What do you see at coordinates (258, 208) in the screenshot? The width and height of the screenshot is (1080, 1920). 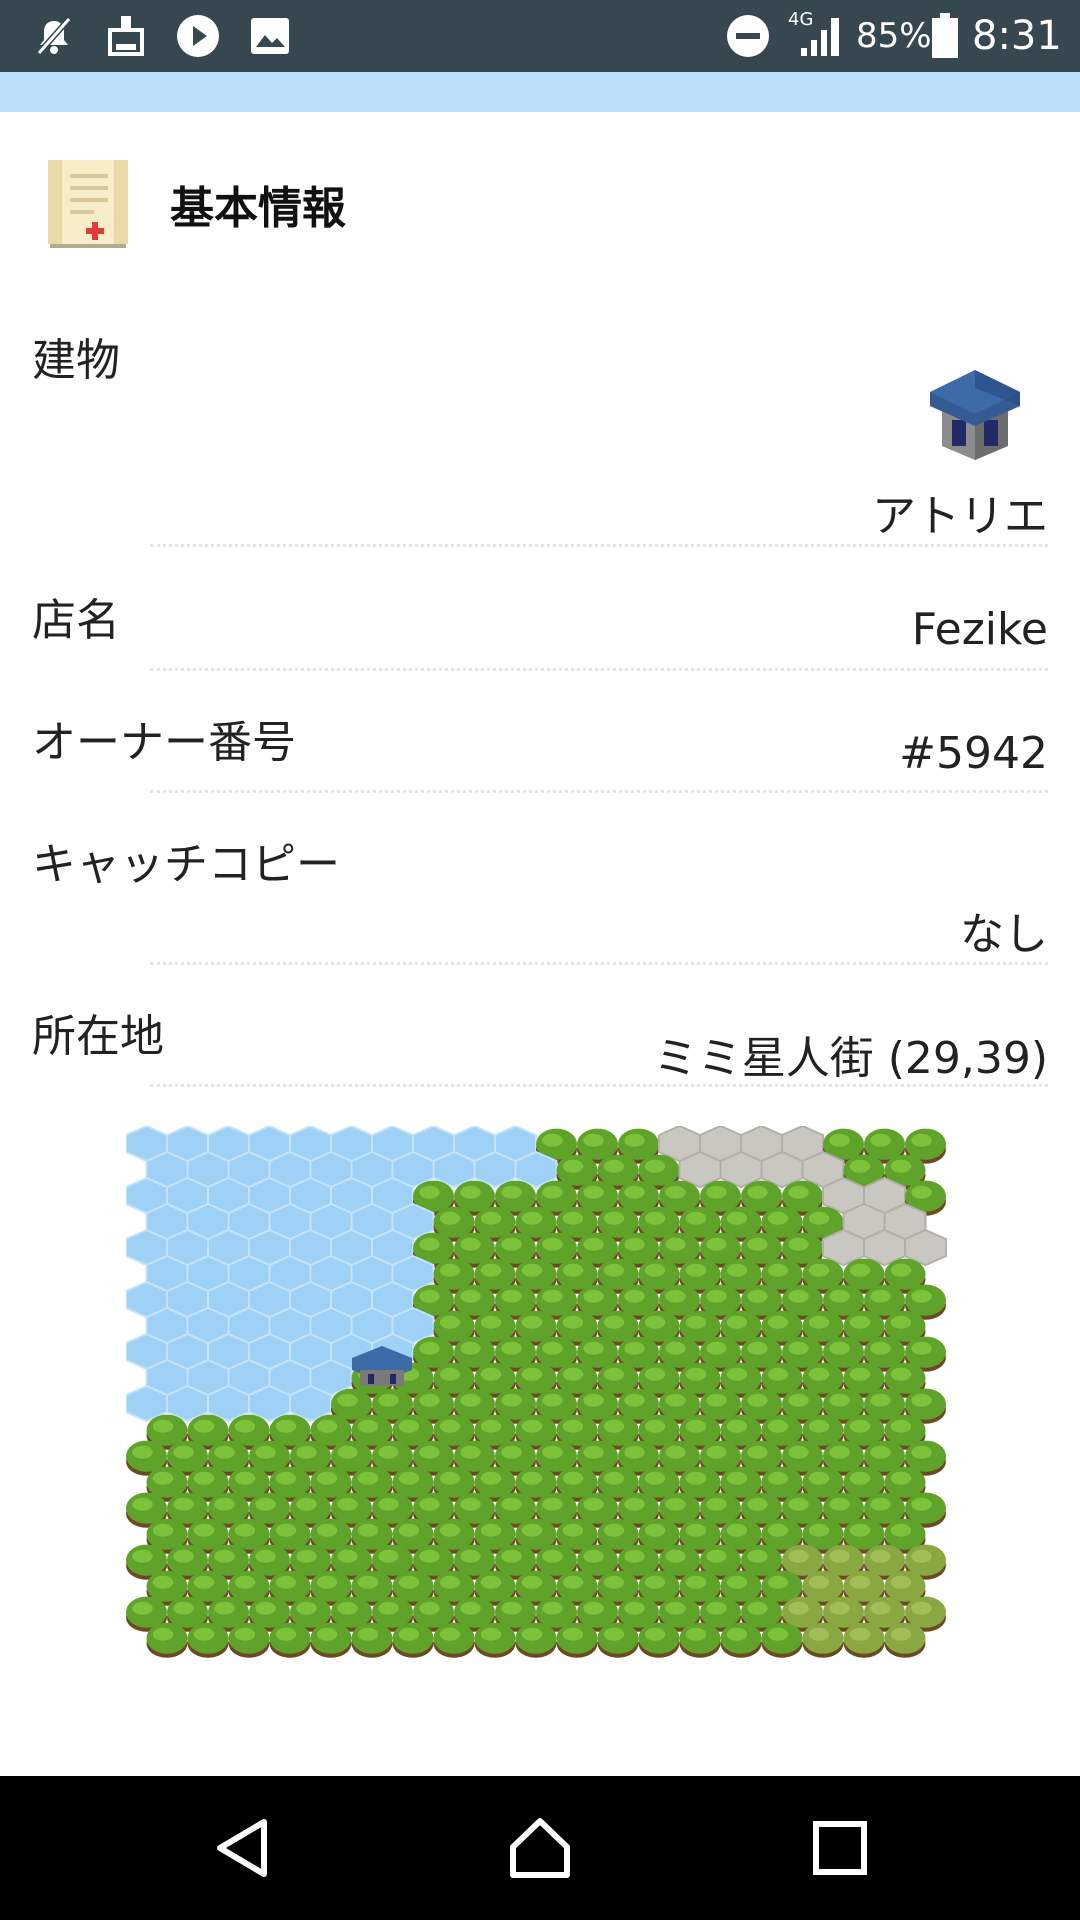 I see `page-title: 基本情報` at bounding box center [258, 208].